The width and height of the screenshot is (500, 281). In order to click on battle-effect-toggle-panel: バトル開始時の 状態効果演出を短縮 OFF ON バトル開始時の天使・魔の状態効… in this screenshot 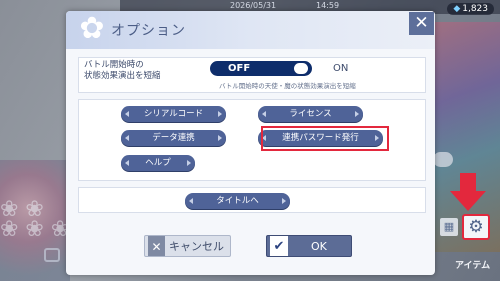, I will do `click(252, 75)`.